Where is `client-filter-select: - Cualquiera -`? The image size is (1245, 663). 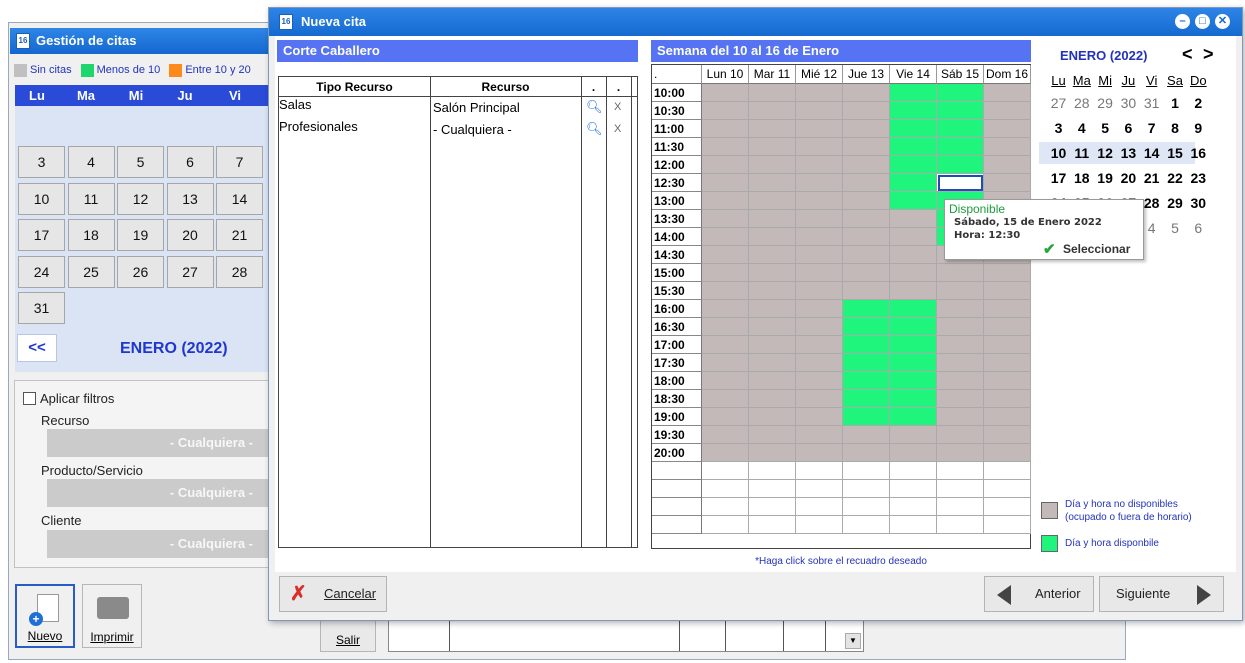 client-filter-select: - Cualquiera - is located at coordinates (160, 544).